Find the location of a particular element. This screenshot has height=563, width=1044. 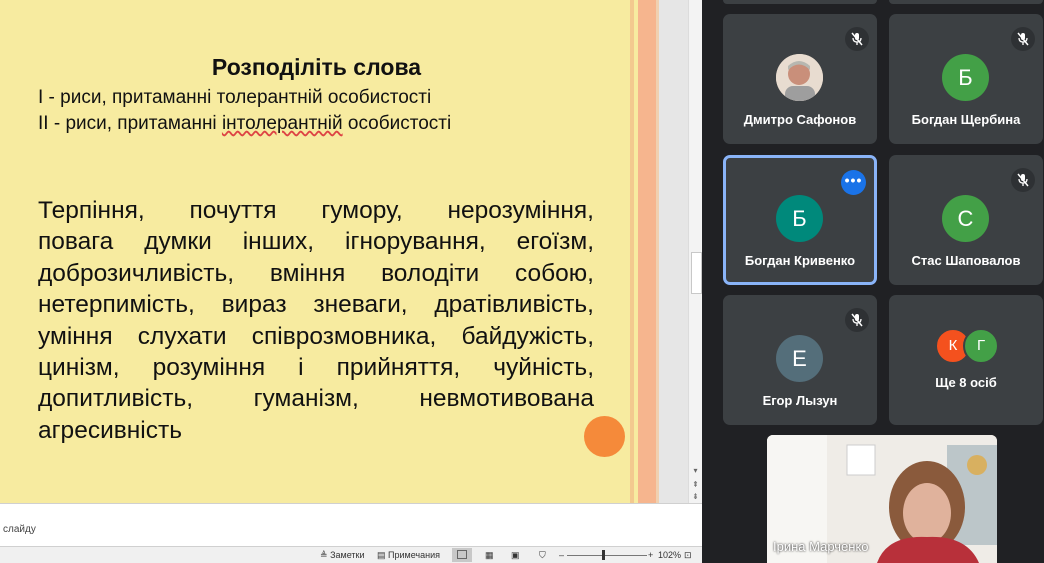

body-line: повага думки інших, ігнорування, егоїзм, is located at coordinates (316, 242).